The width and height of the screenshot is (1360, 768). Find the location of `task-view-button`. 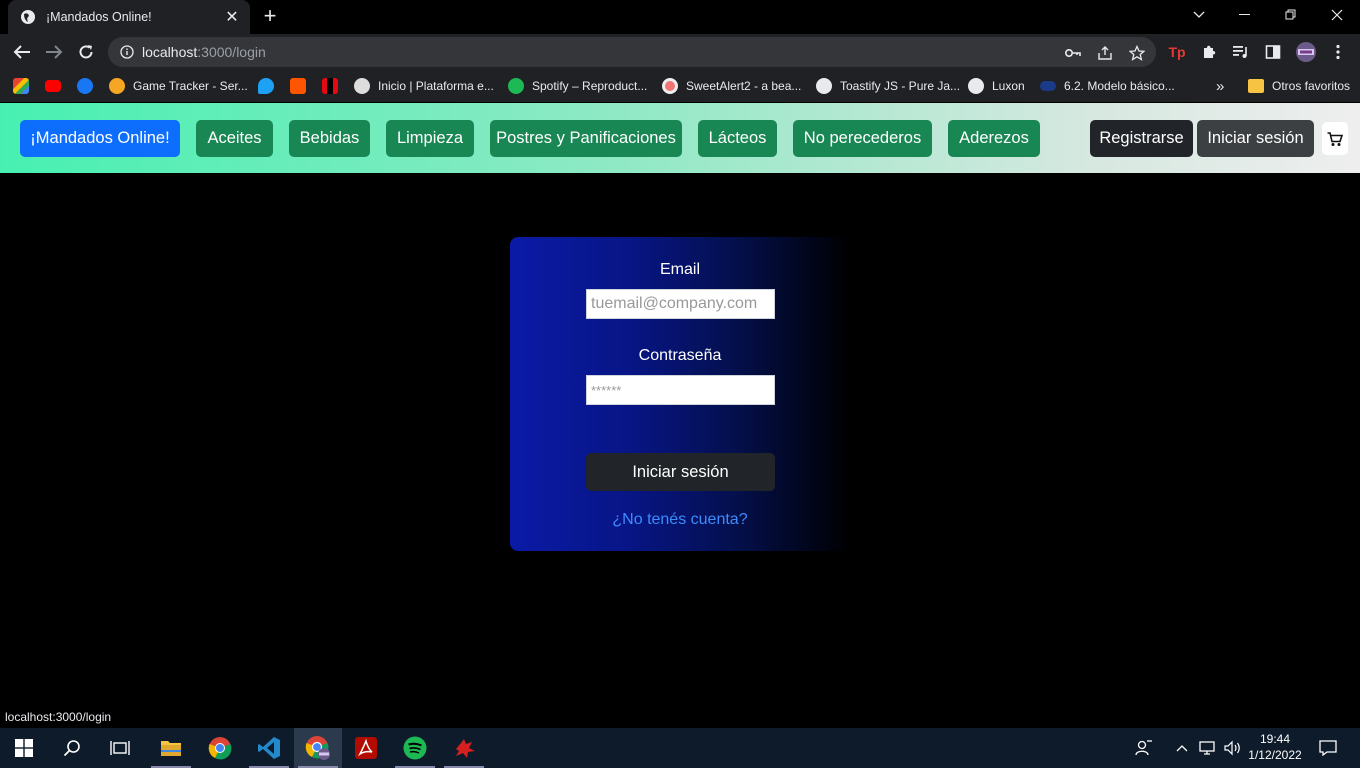

task-view-button is located at coordinates (120, 748).